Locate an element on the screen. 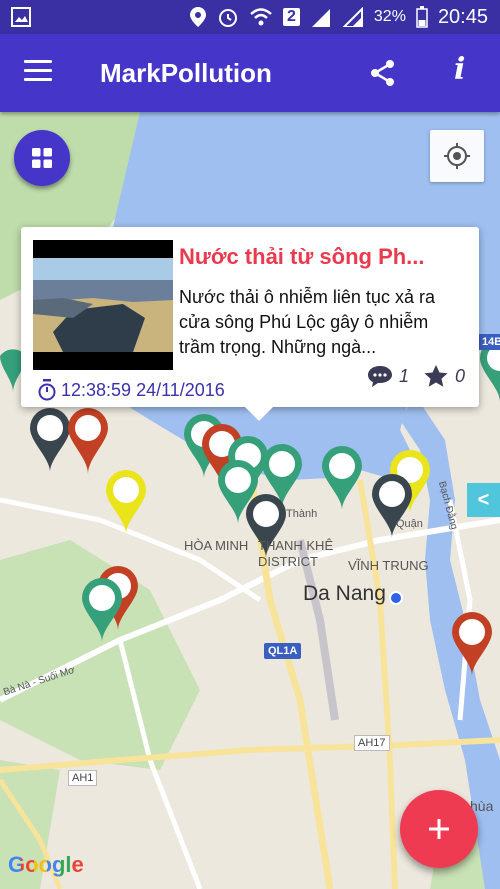  map-label-da-nang: Da Nang is located at coordinates (344, 593).